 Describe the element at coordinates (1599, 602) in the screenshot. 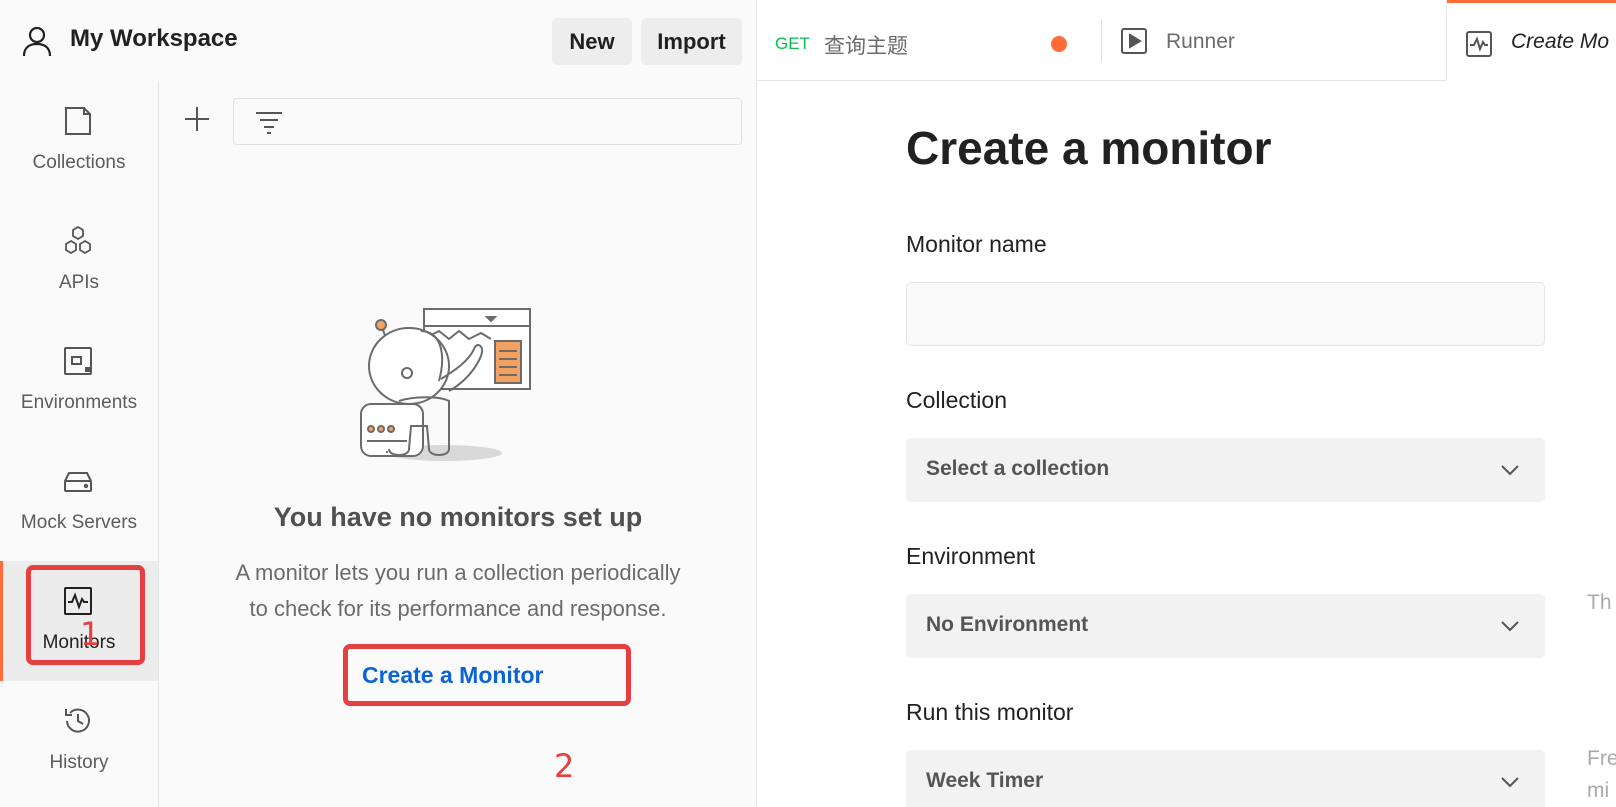

I see `environment-hint: Th` at that location.